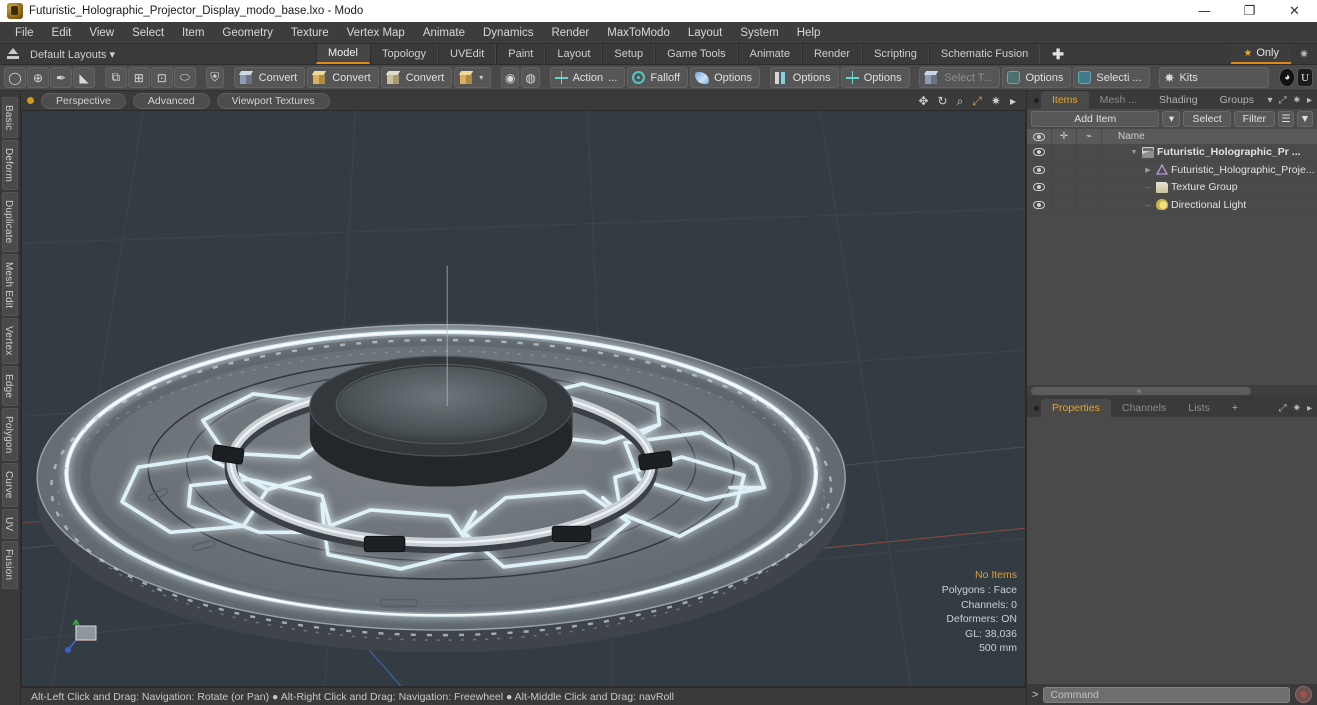  Describe the element at coordinates (1141, 390) in the screenshot. I see `scrollbar-thumb` at that location.